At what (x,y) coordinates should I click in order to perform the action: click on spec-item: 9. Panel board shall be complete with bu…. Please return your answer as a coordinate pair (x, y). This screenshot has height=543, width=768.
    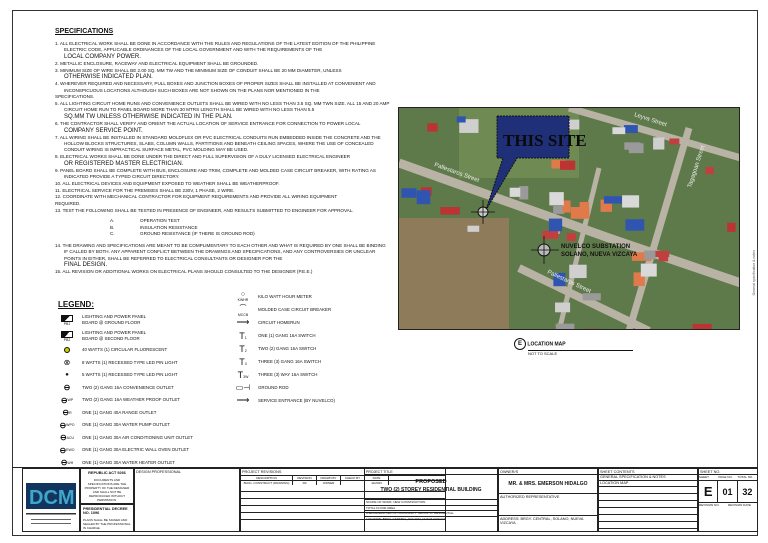
    Looking at the image, I should click on (215, 173).